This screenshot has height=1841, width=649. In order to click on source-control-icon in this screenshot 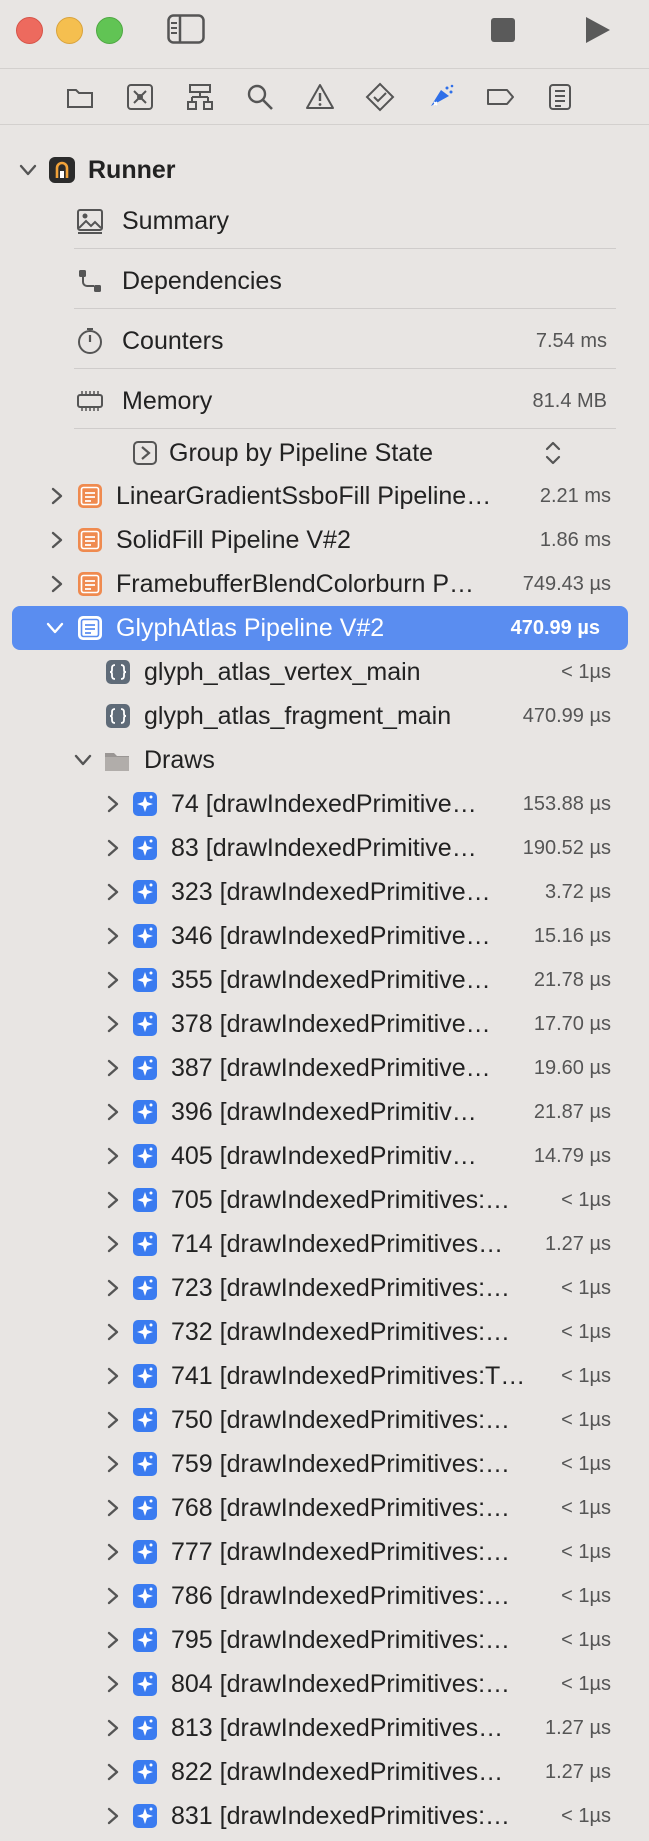, I will do `click(140, 97)`.